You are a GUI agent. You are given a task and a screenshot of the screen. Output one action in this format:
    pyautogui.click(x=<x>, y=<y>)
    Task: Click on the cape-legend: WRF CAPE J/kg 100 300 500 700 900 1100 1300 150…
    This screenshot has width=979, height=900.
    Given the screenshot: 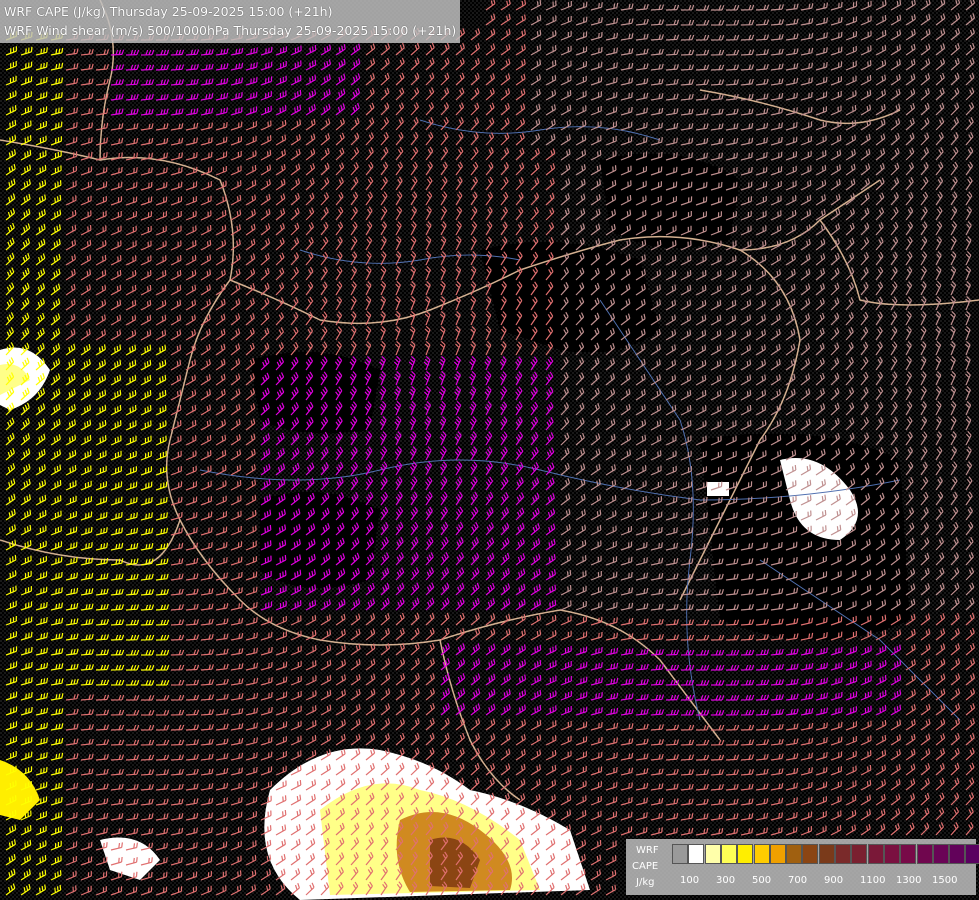 What is the action you would take?
    pyautogui.click(x=802, y=867)
    